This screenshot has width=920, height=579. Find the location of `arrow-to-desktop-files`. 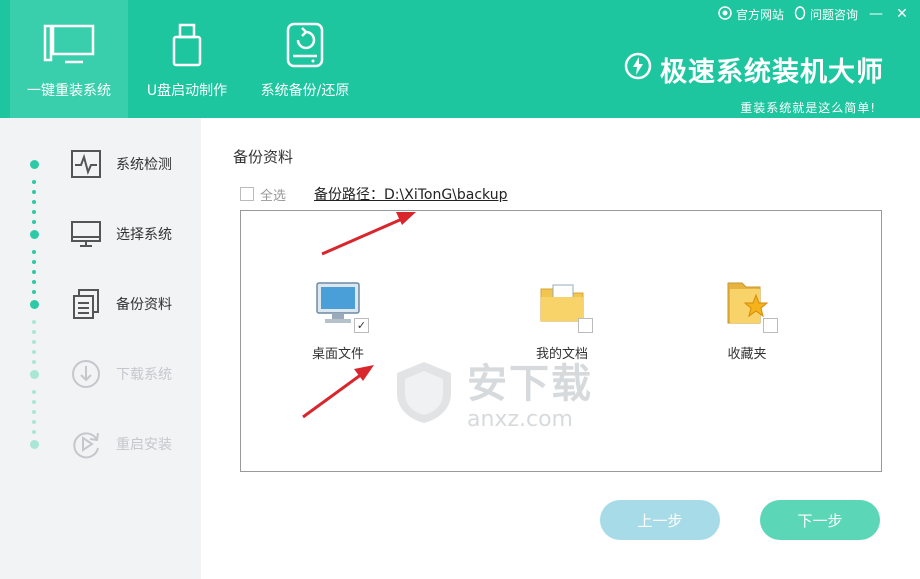

arrow-to-desktop-files is located at coordinates (338, 392).